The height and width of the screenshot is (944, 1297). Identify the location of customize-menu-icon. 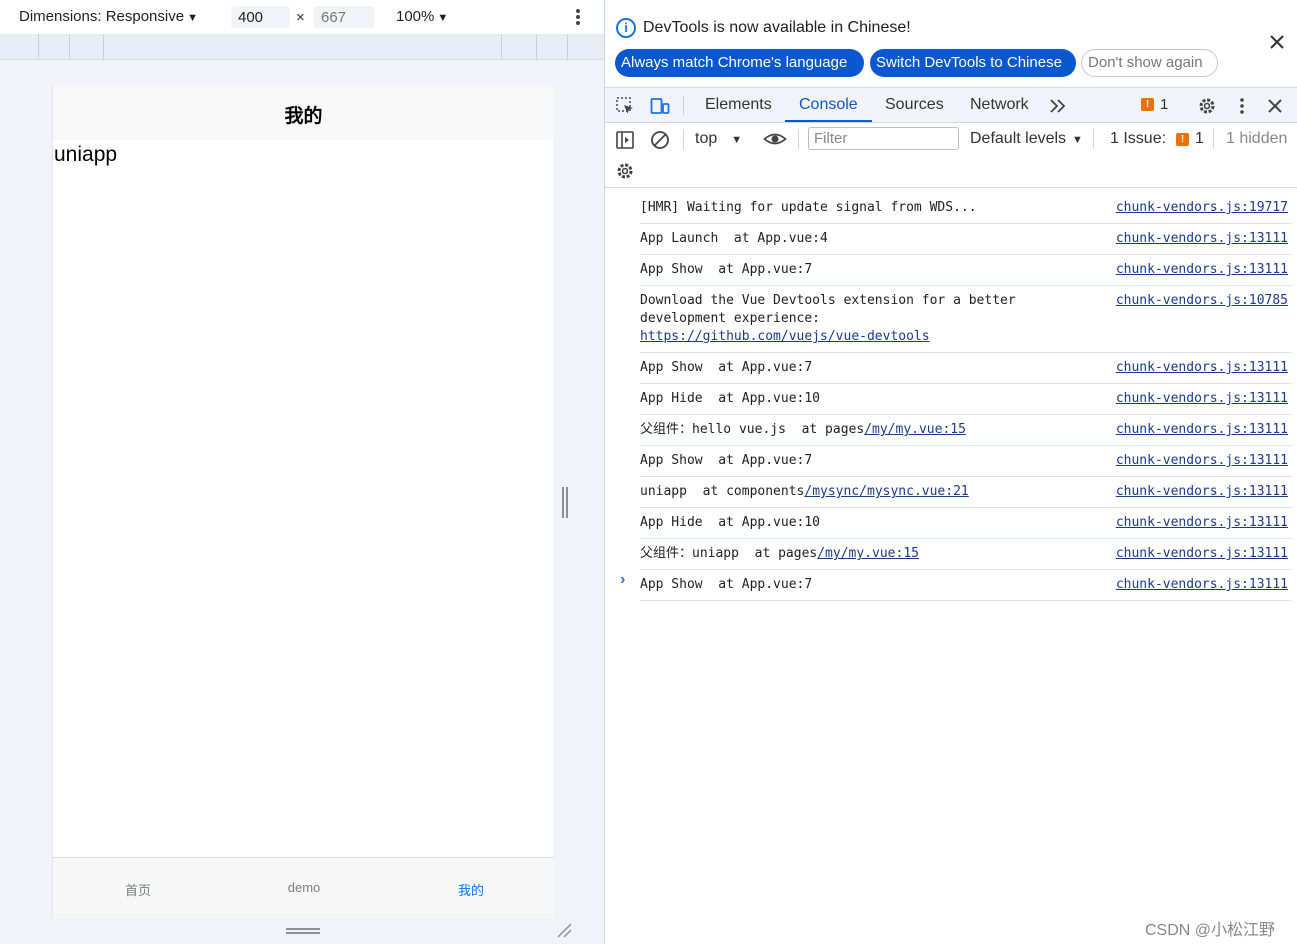
(1242, 106).